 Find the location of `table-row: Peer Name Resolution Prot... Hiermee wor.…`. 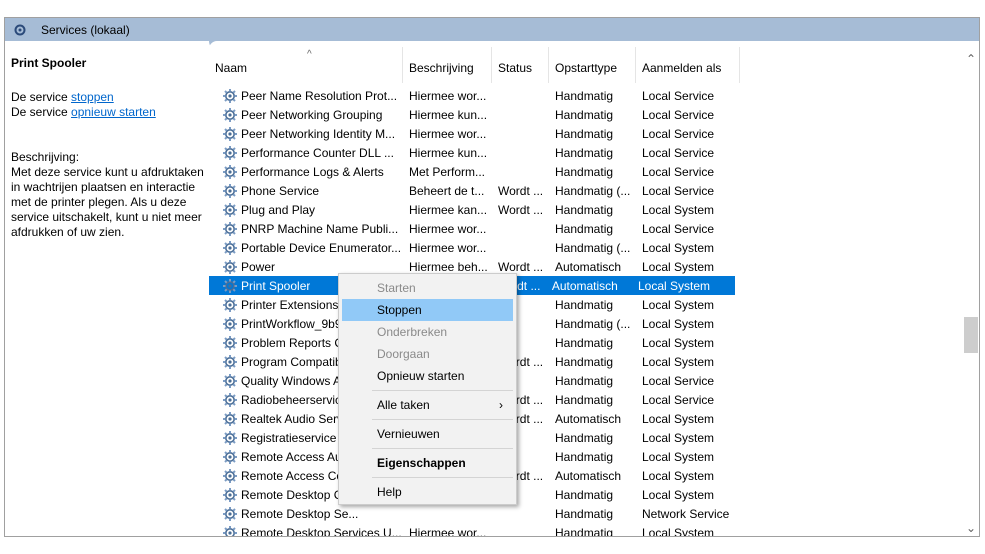

table-row: Peer Name Resolution Prot... Hiermee wor.… is located at coordinates (585, 95).